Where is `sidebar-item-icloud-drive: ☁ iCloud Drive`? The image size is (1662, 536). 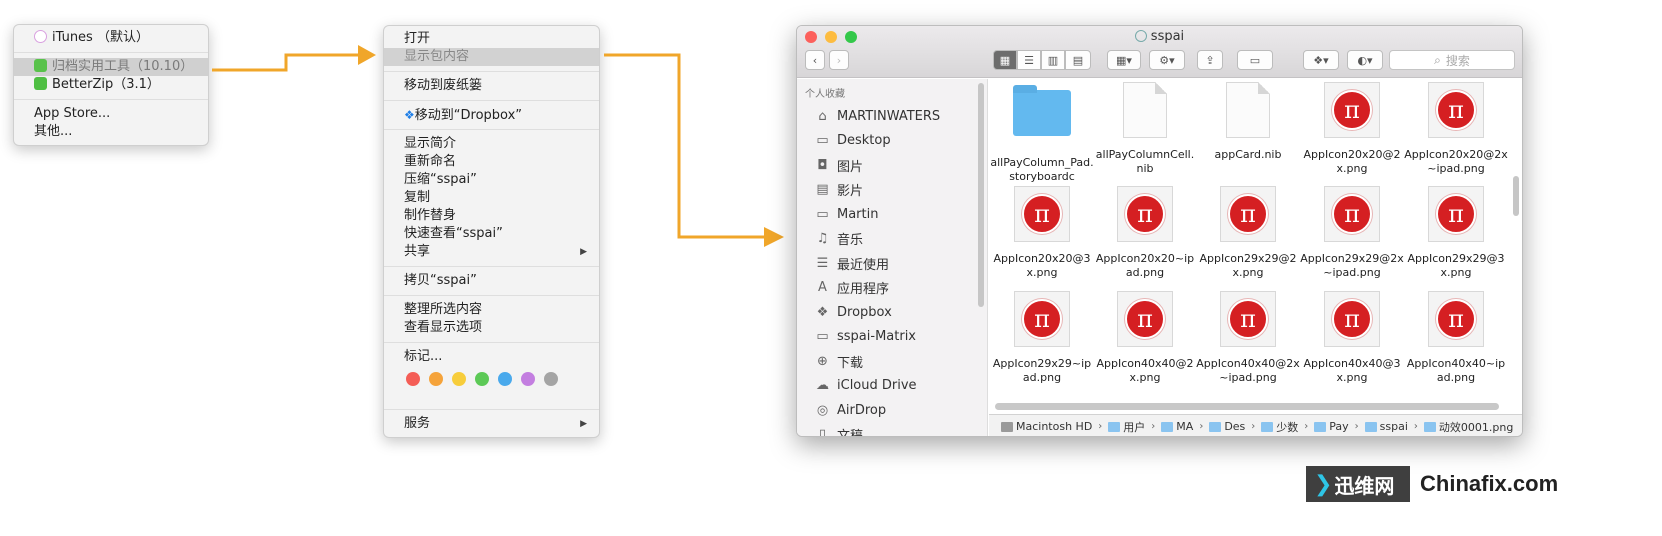 sidebar-item-icloud-drive: ☁ iCloud Drive is located at coordinates (892, 386).